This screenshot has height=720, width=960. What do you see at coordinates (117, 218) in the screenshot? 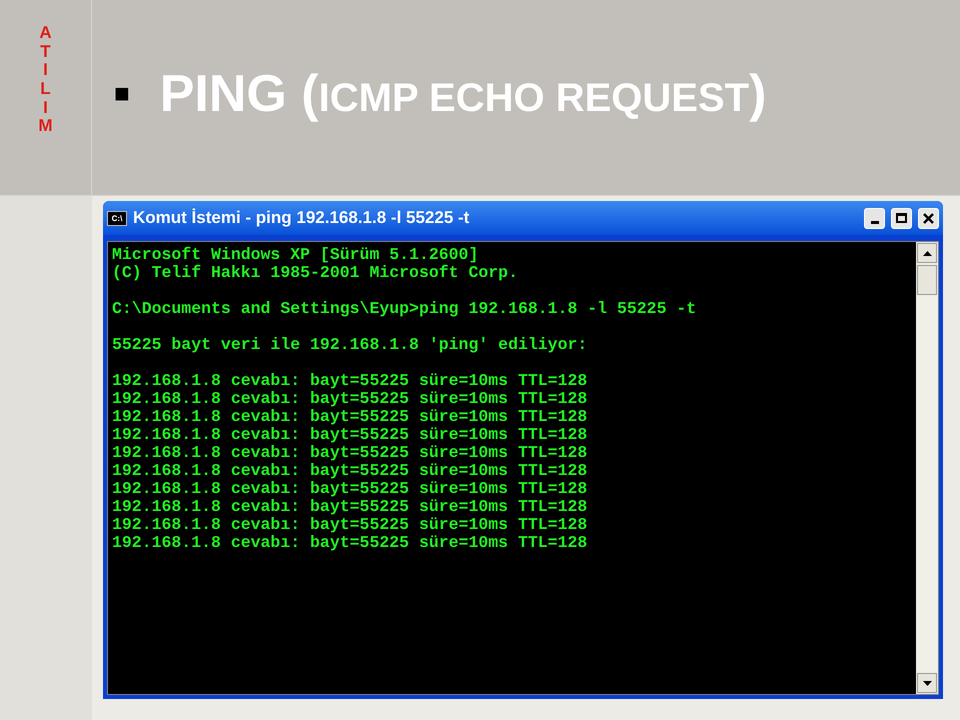
I see `console-icon: C:\` at bounding box center [117, 218].